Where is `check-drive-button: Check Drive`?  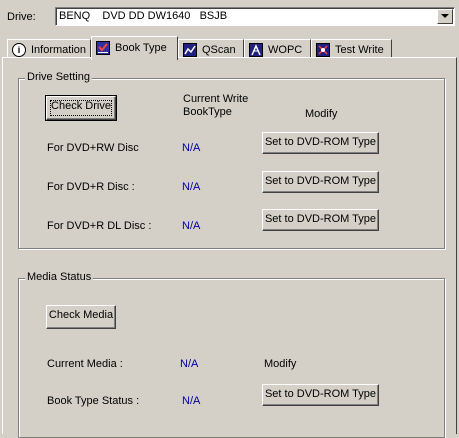 check-drive-button: Check Drive is located at coordinates (81, 108).